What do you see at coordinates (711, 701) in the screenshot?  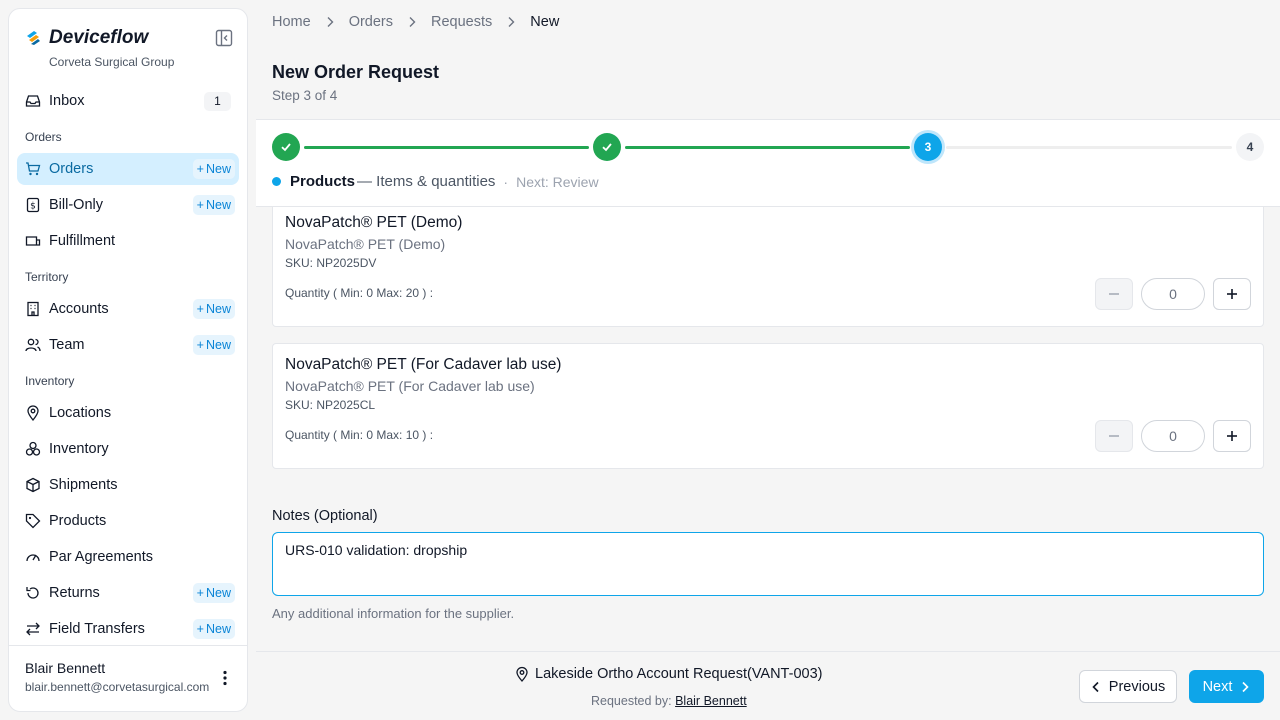 I see `requested-by-user-link: Blair Bennett` at bounding box center [711, 701].